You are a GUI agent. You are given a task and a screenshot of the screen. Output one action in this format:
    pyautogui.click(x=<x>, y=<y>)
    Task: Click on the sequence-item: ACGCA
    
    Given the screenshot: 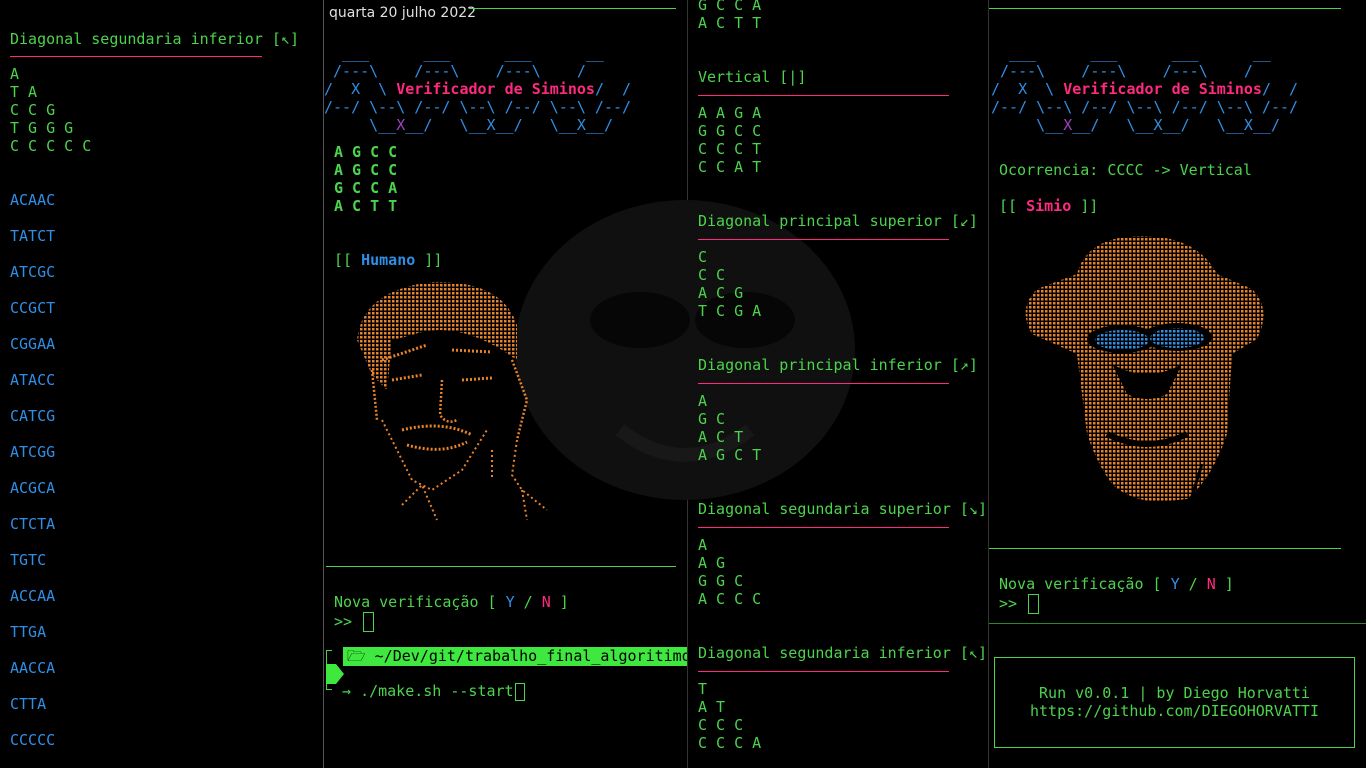 What is the action you would take?
    pyautogui.click(x=33, y=488)
    